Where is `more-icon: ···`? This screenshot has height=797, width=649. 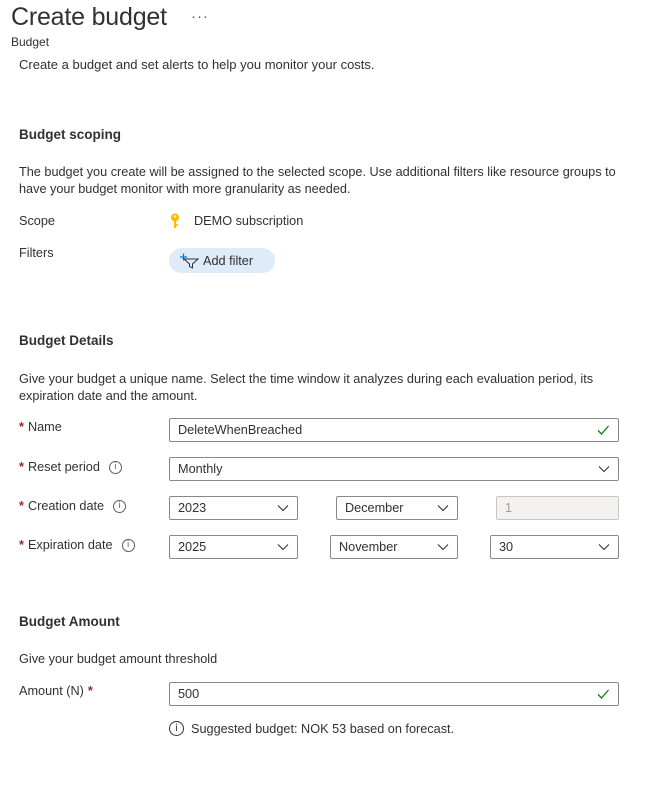
more-icon: ··· is located at coordinates (200, 16).